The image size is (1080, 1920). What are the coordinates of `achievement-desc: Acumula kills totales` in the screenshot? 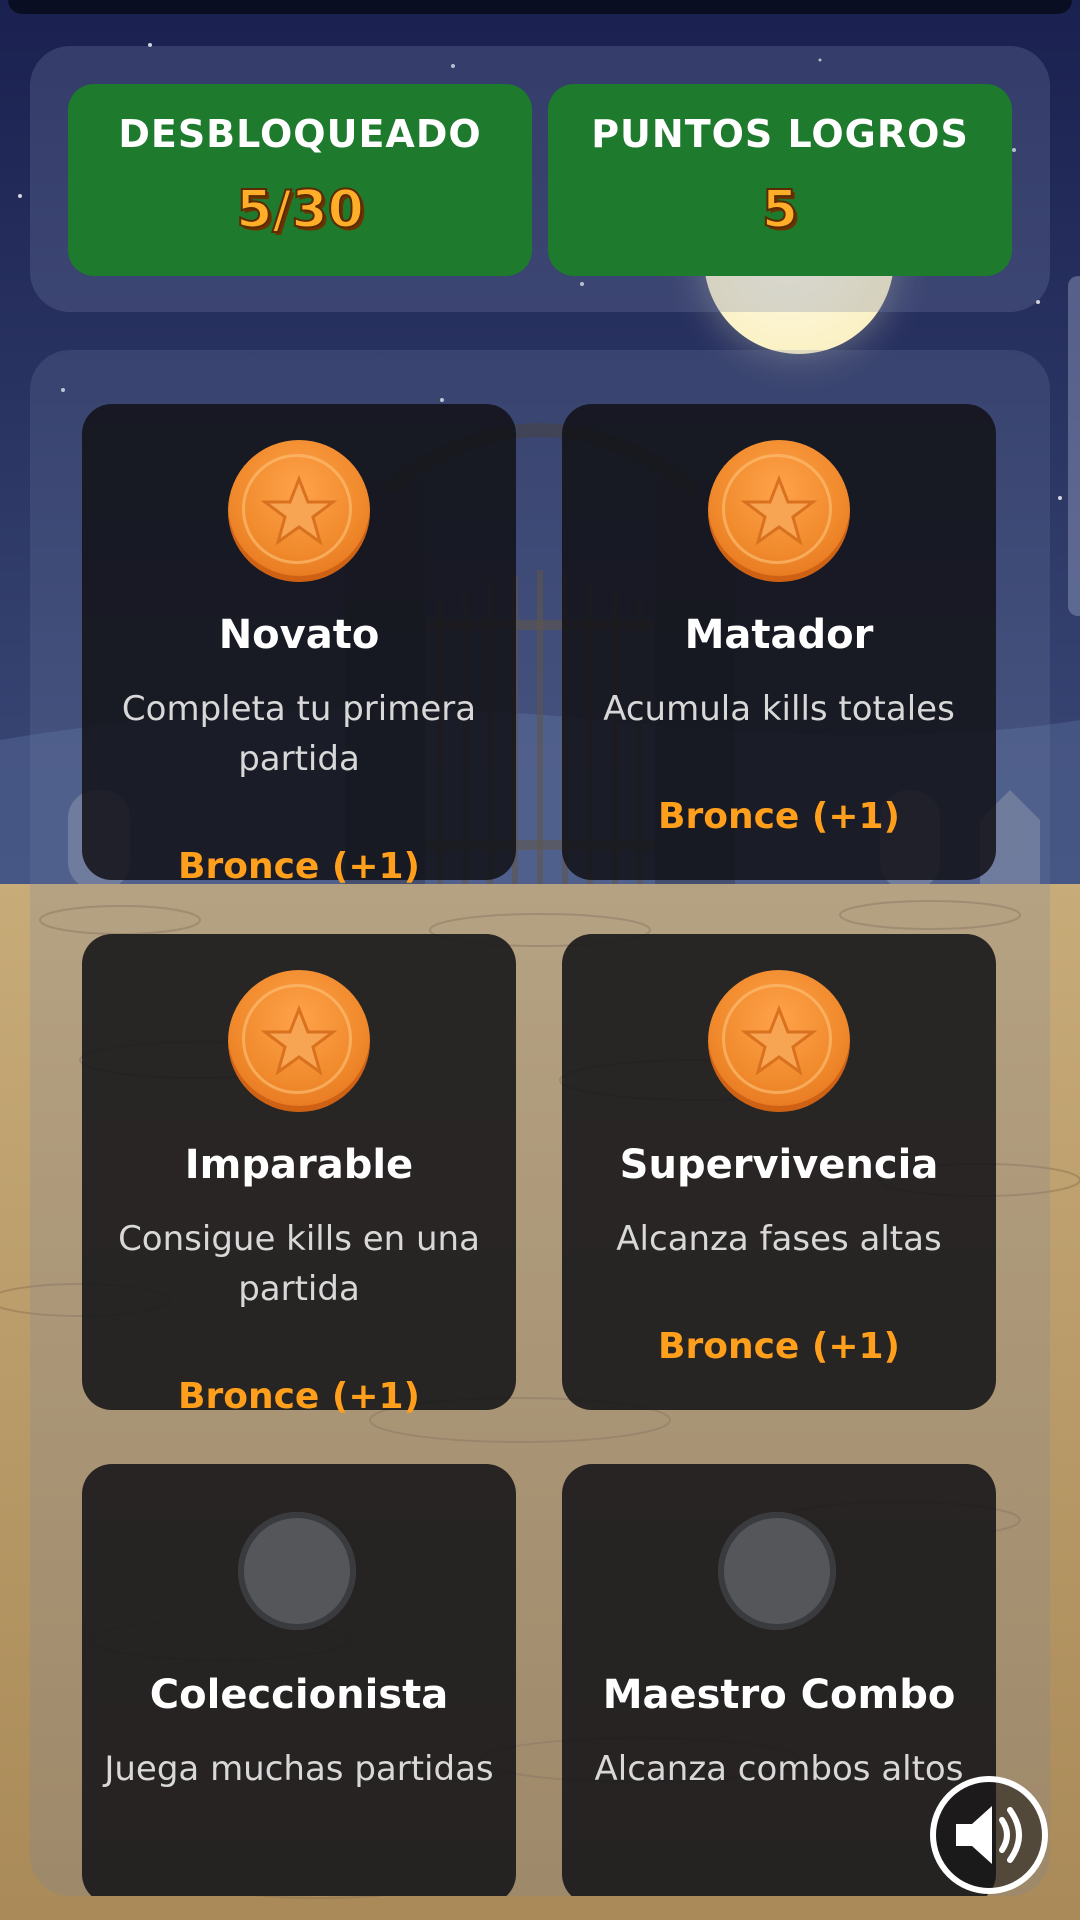 It's located at (779, 709).